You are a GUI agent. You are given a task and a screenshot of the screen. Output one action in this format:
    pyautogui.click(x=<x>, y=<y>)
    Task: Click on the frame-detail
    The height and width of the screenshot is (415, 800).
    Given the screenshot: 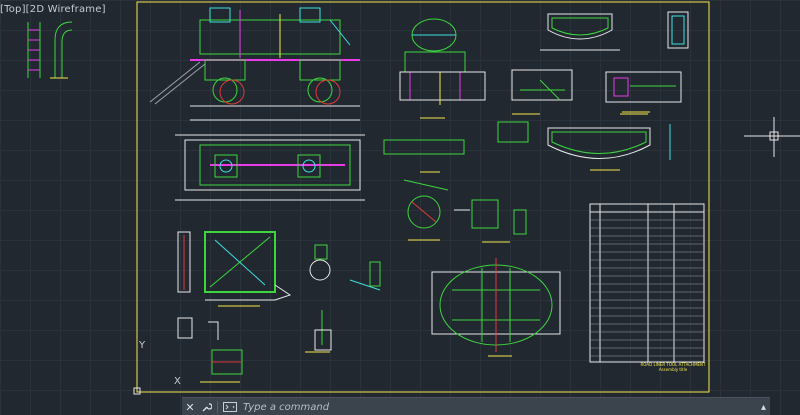 What is the action you would take?
    pyautogui.click(x=234, y=266)
    